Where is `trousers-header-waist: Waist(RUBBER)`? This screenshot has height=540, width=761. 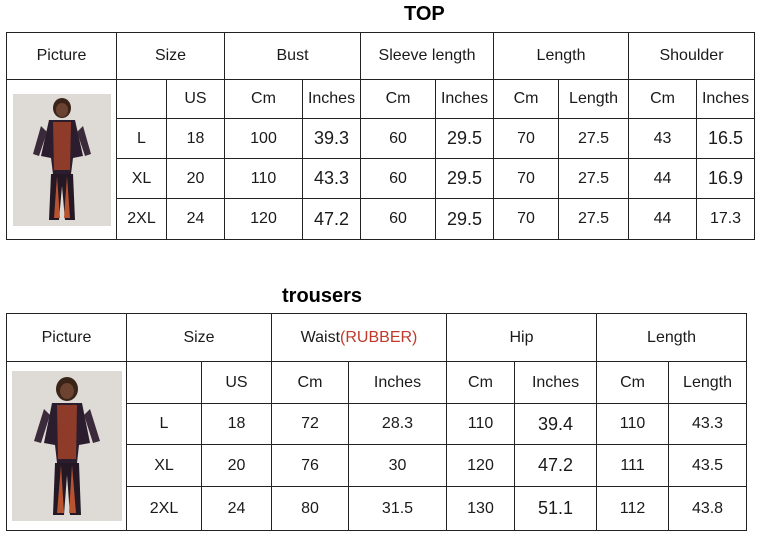 trousers-header-waist: Waist(RUBBER) is located at coordinates (359, 337).